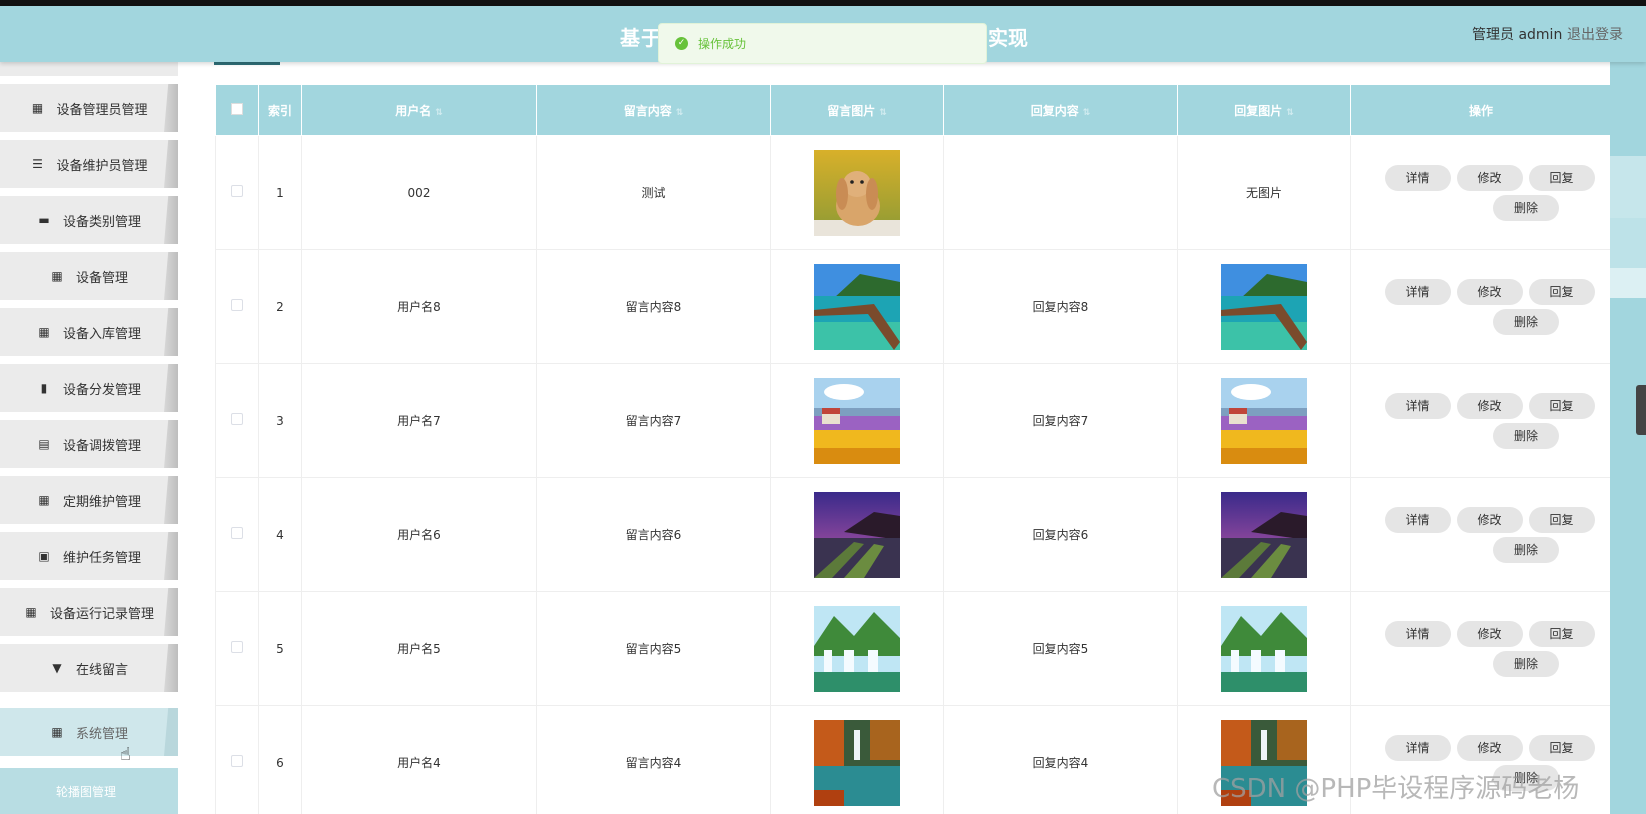 This screenshot has height=814, width=1646. I want to click on select-all-checkbox, so click(237, 108).